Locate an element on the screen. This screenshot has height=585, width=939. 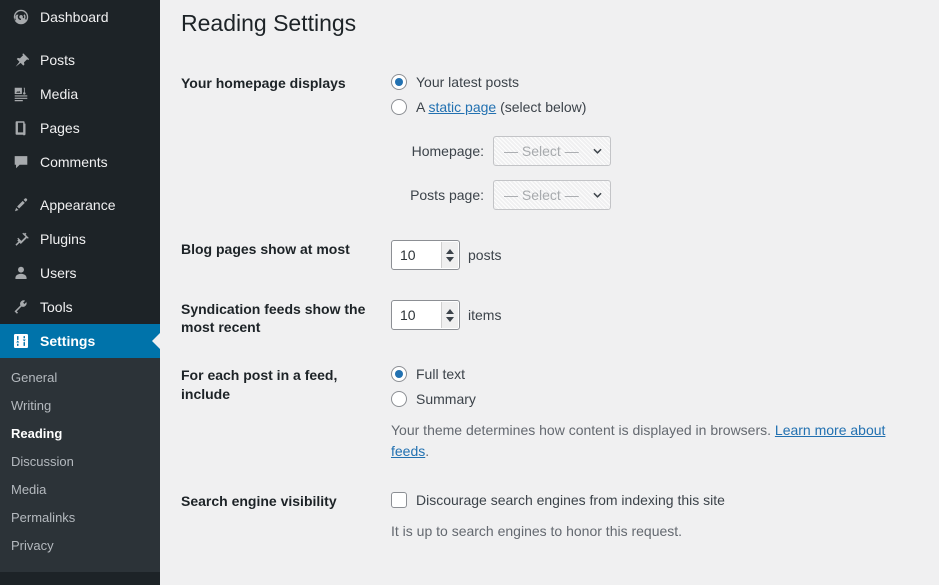
wrench-icon is located at coordinates (21, 307).